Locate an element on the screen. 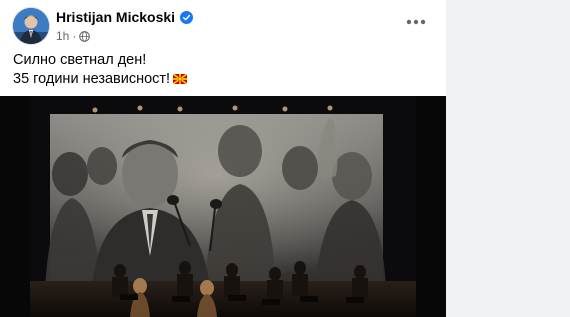 Image resolution: width=570 pixels, height=317 pixels. post-text-line-1: Силно светнал ден! is located at coordinates (80, 60).